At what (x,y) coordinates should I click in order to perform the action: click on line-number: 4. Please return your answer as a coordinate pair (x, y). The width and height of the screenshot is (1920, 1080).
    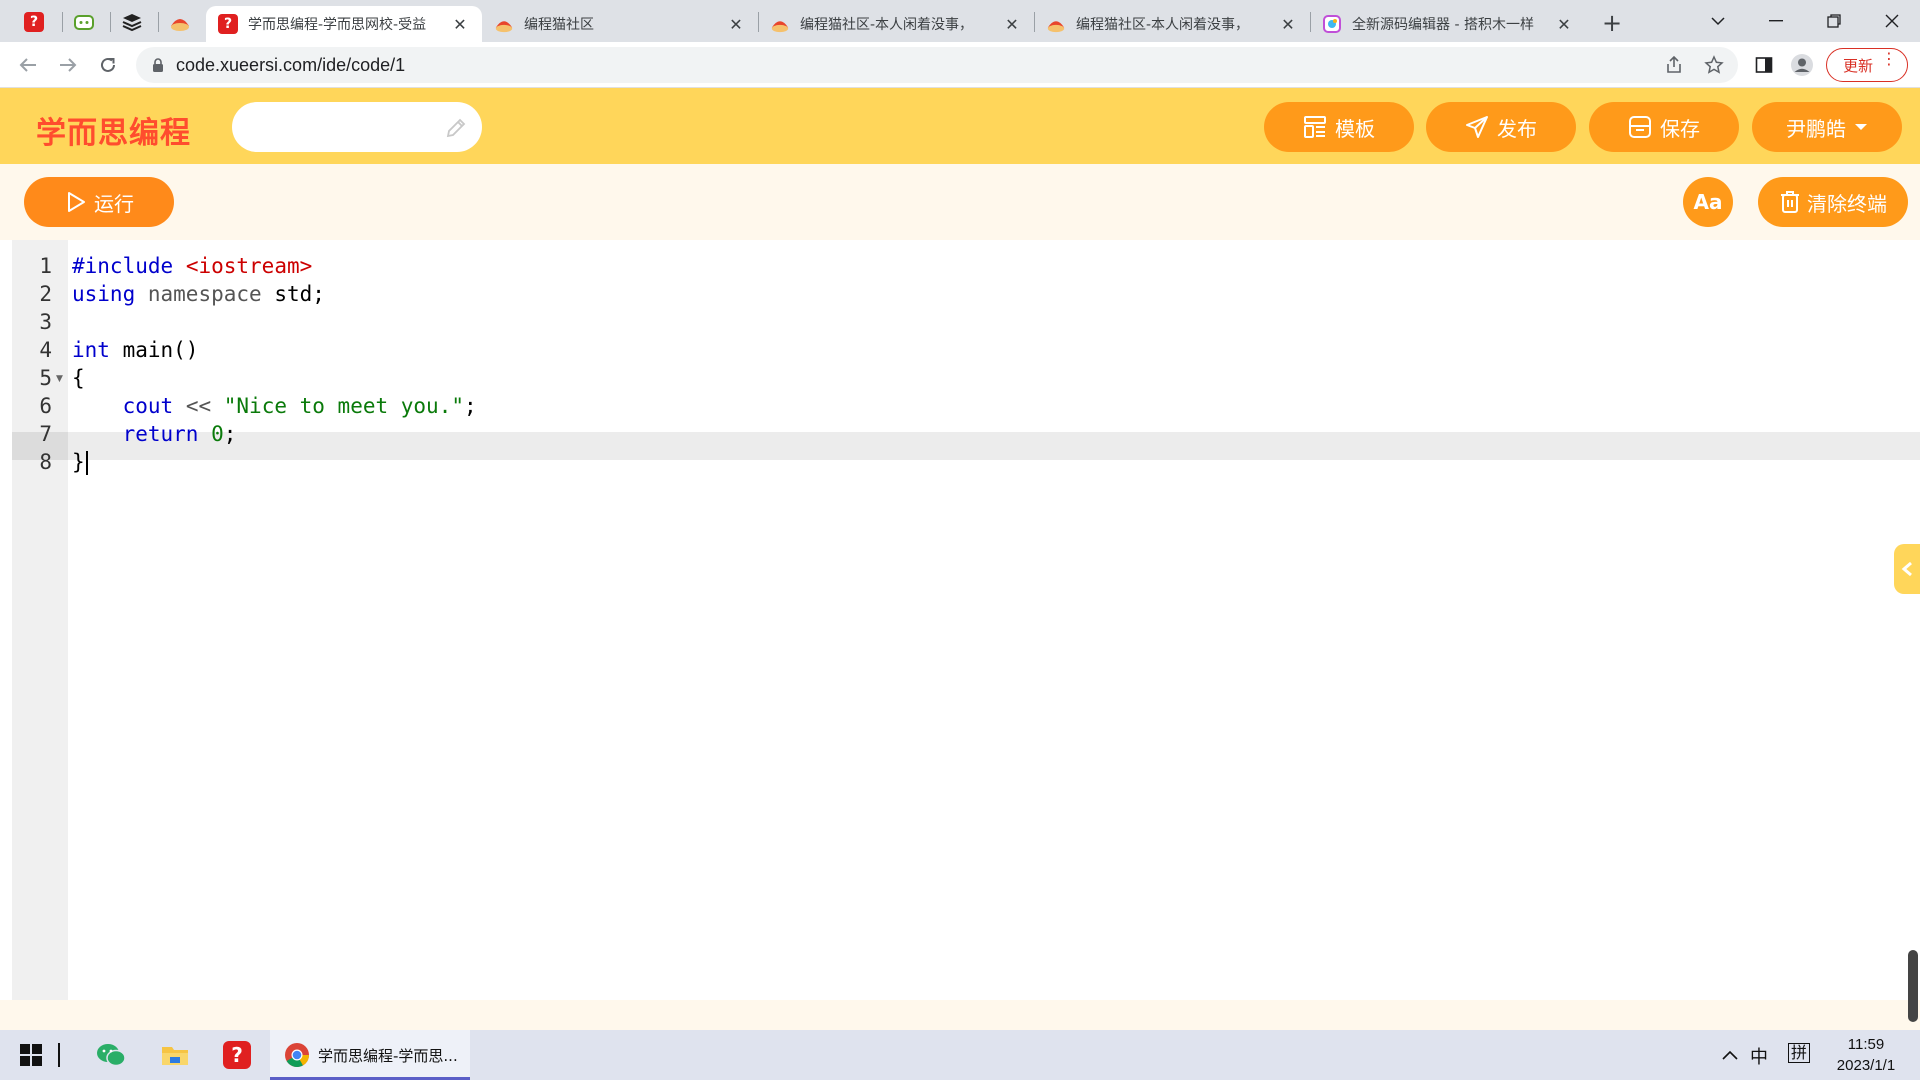
    Looking at the image, I should click on (45, 350).